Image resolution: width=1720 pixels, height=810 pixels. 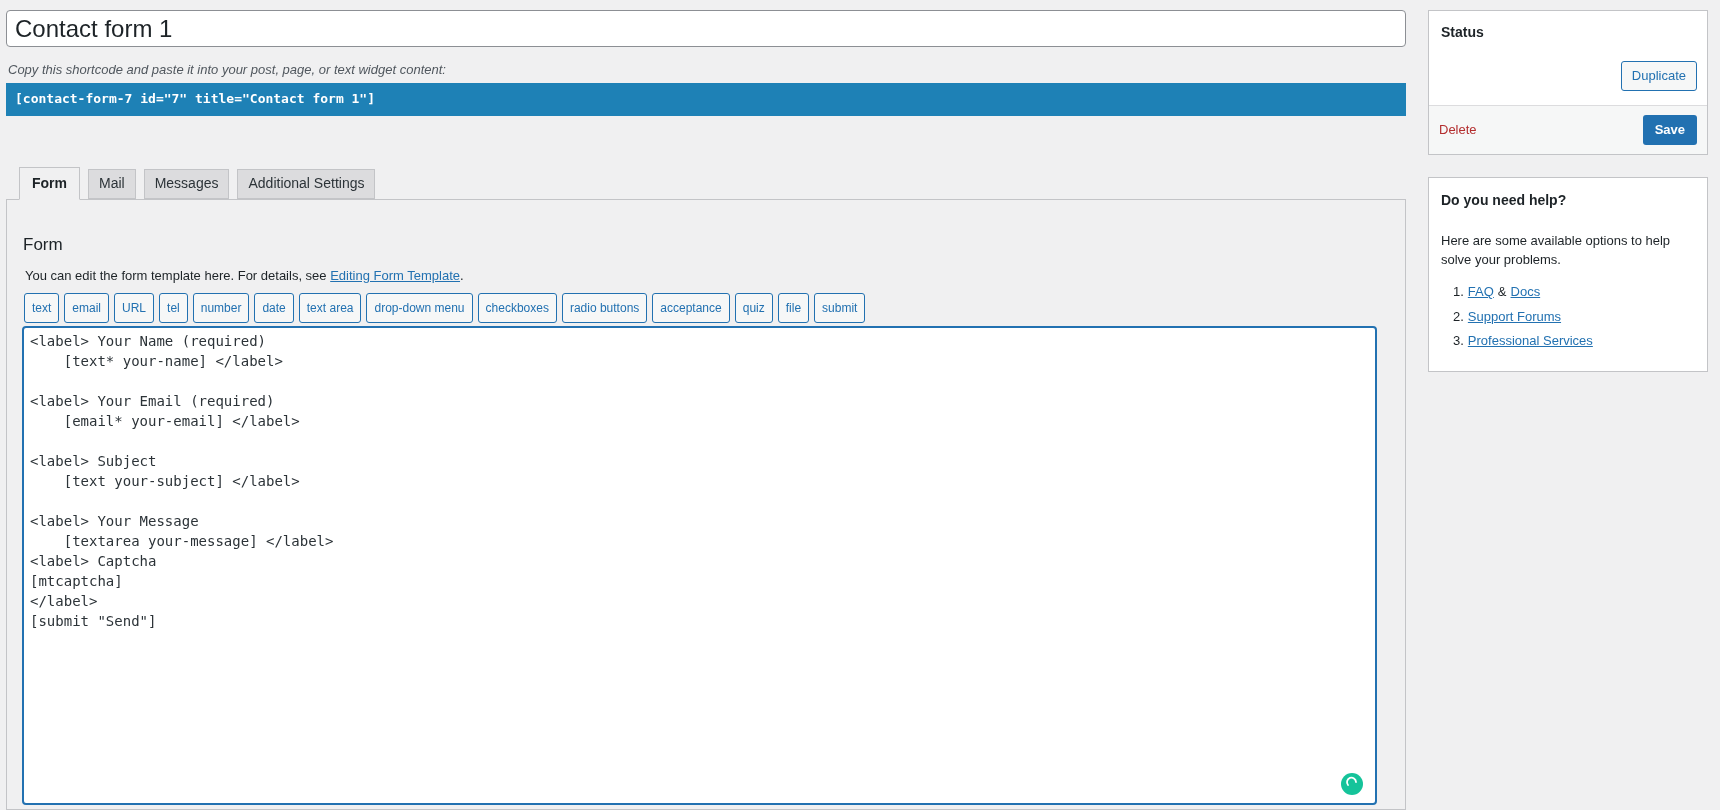 What do you see at coordinates (42, 307) in the screenshot?
I see `tag-button: text` at bounding box center [42, 307].